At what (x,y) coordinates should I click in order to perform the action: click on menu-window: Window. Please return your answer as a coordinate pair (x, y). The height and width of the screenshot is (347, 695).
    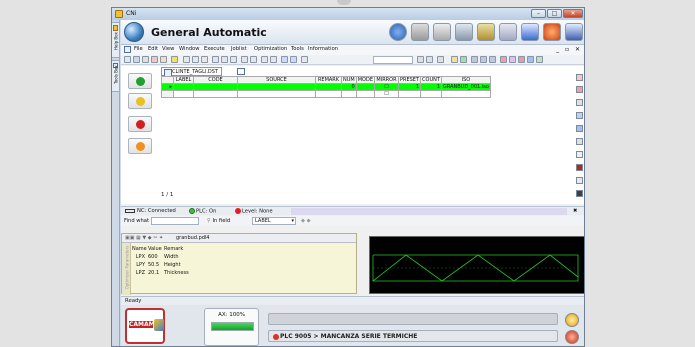
    Looking at the image, I should click on (189, 49).